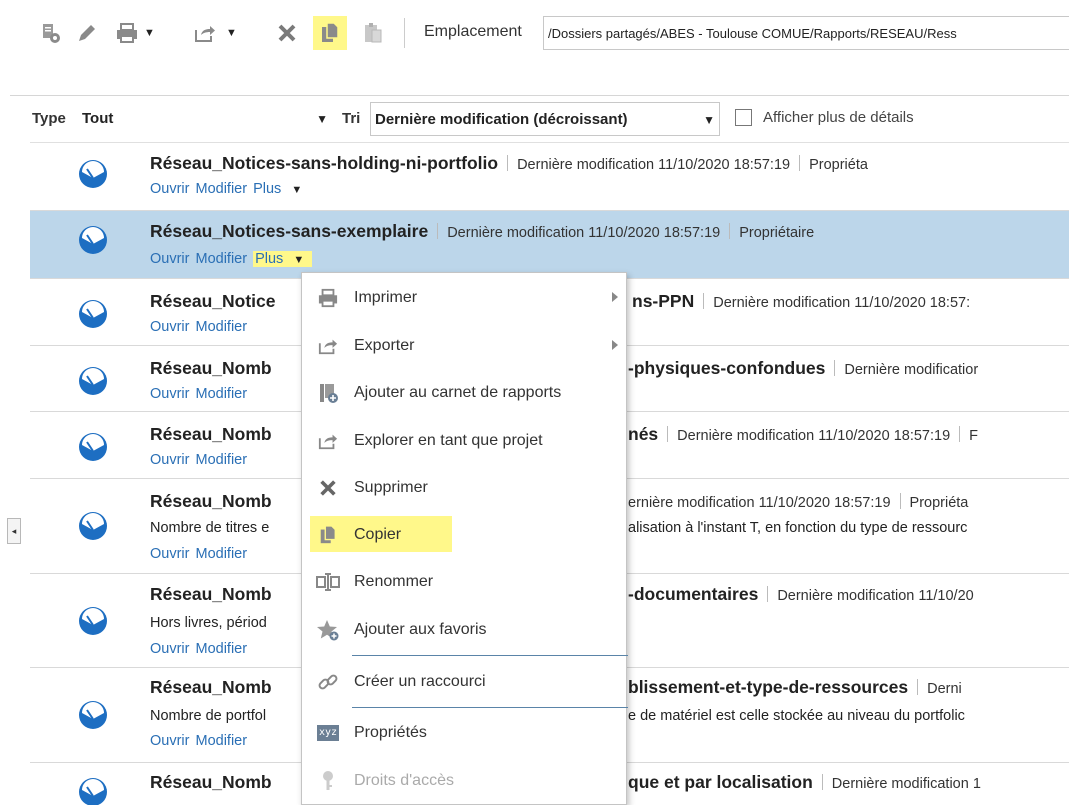  What do you see at coordinates (464, 534) in the screenshot?
I see `menu-item-copy: Copier` at bounding box center [464, 534].